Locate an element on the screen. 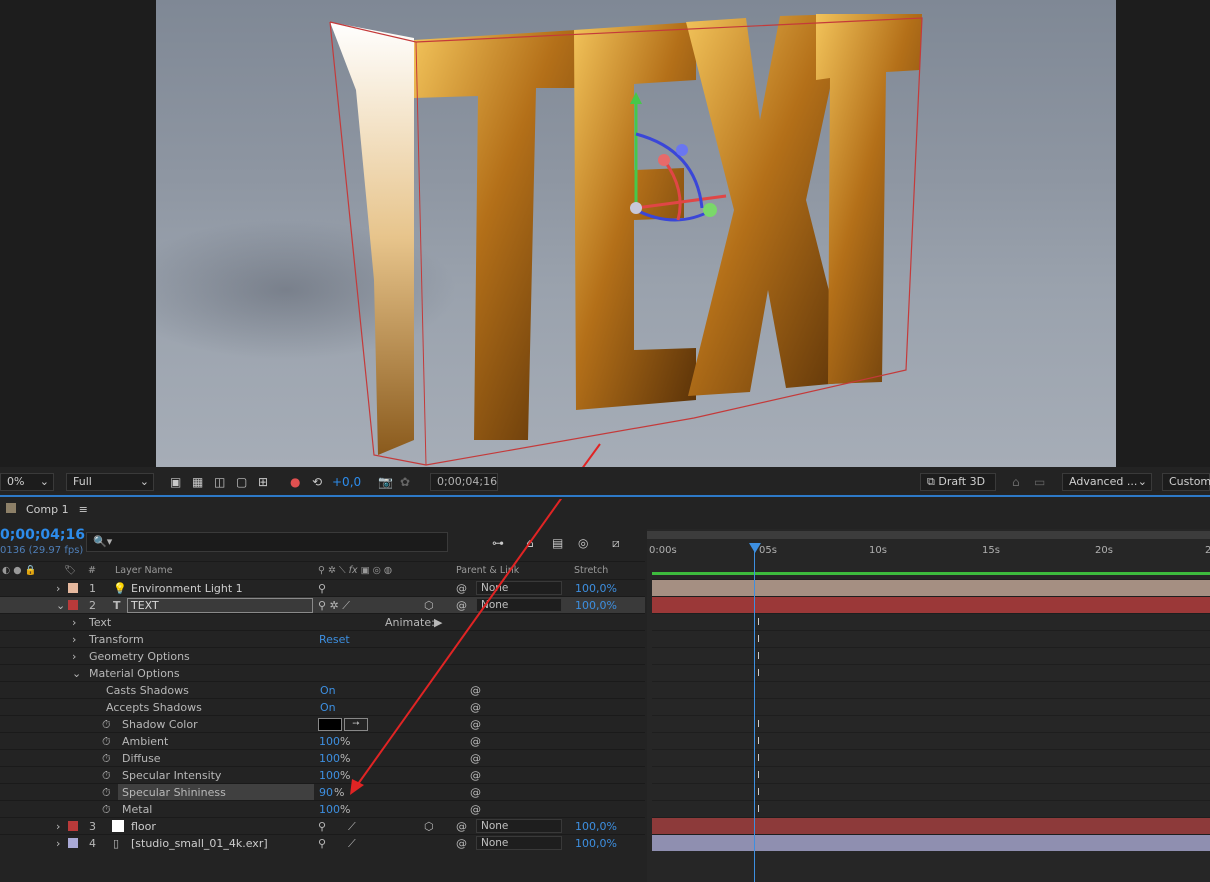  tab-comp1: Comp 1 ≡ is located at coordinates (44, 510).